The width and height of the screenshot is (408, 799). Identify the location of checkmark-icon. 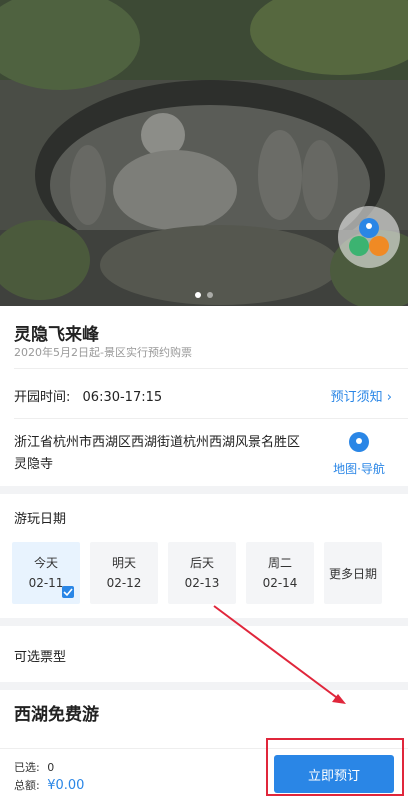
(68, 592).